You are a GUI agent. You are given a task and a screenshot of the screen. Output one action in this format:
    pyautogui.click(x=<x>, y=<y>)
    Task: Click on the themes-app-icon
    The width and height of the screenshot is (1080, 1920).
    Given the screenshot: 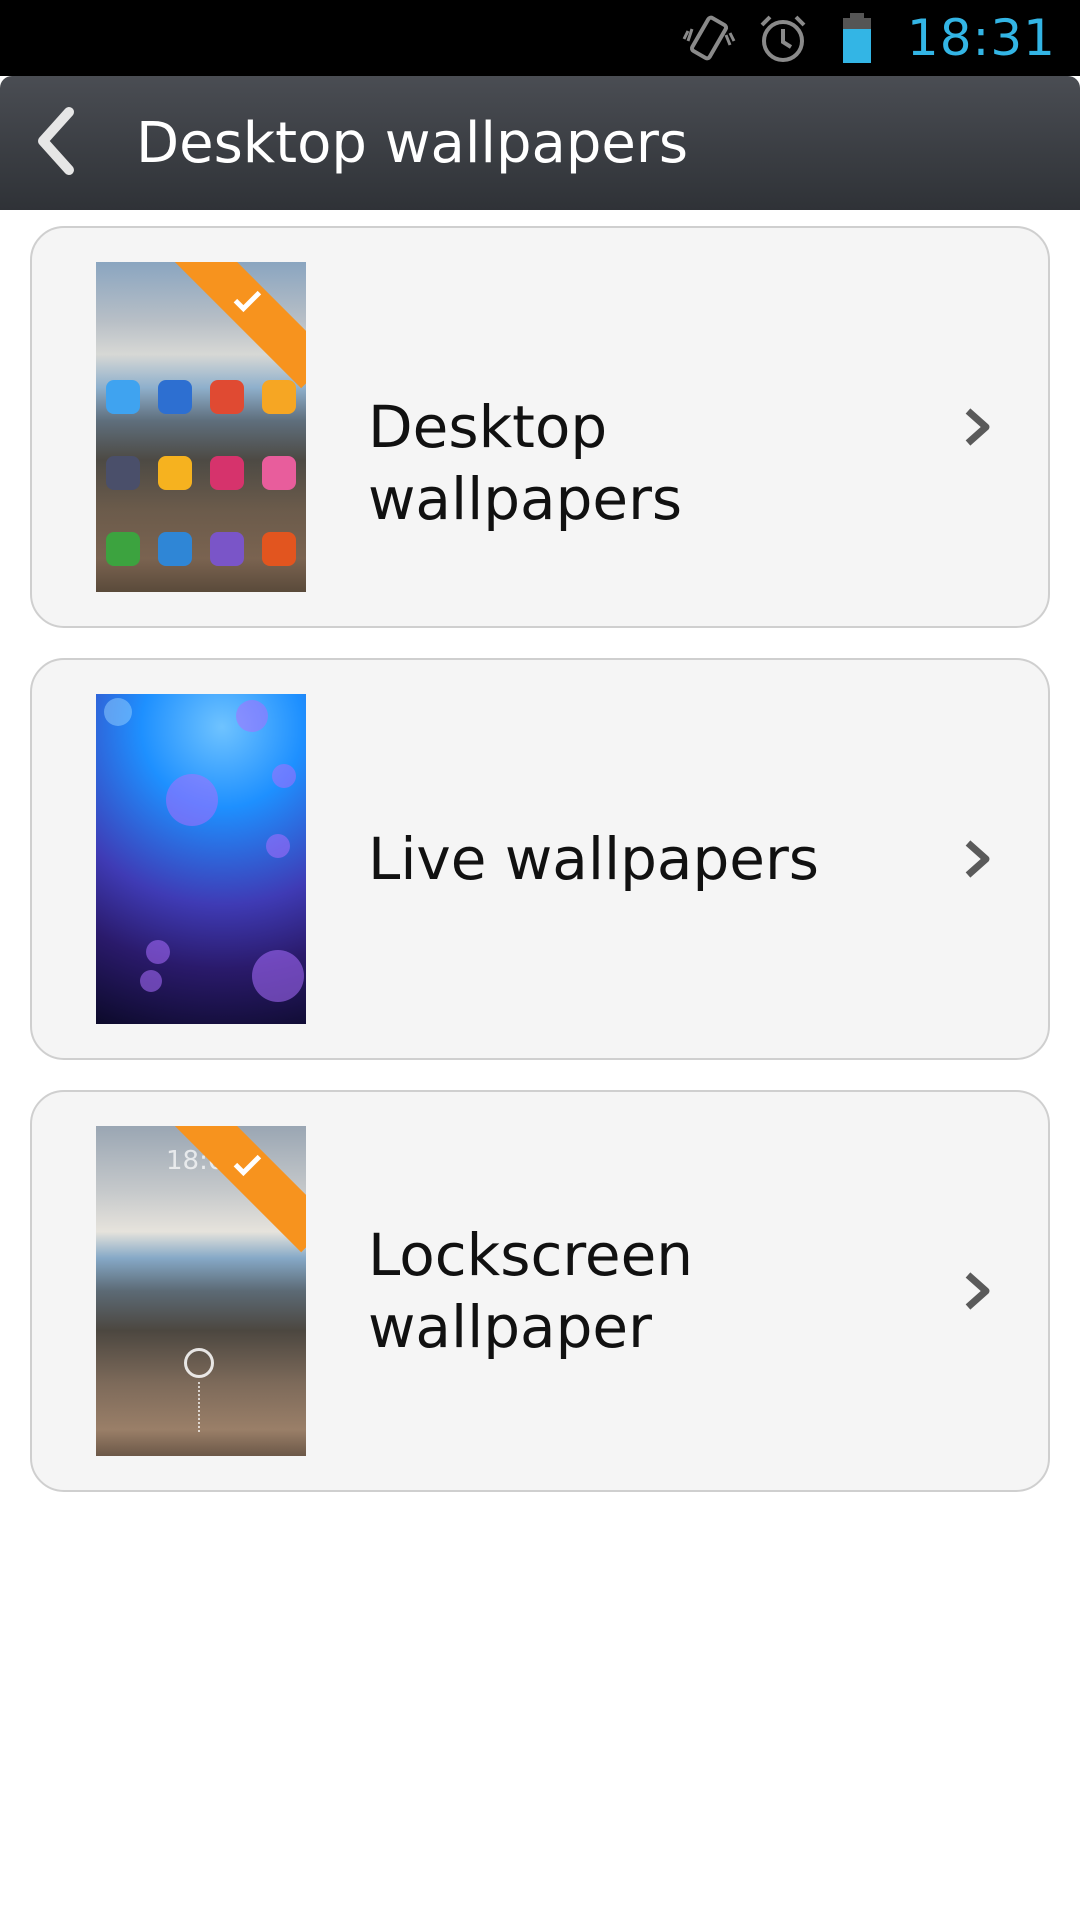 What is the action you would take?
    pyautogui.click(x=279, y=473)
    